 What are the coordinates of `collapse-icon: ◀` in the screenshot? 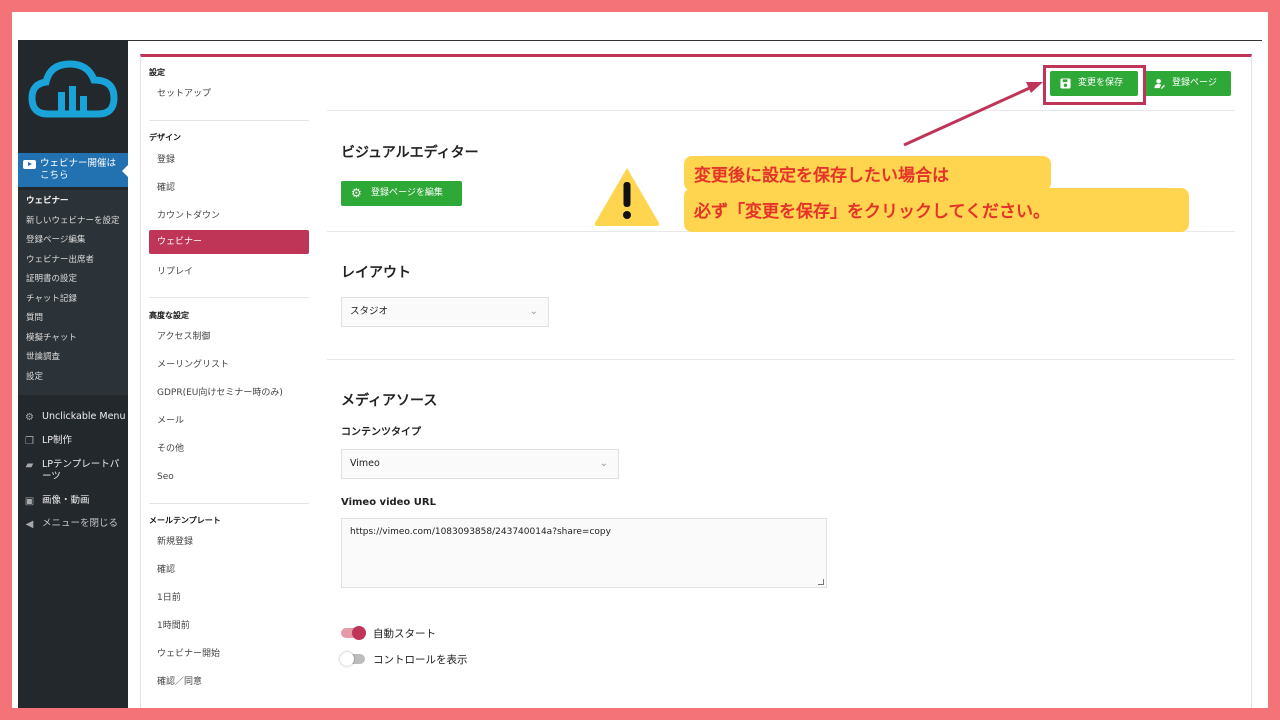 It's located at (29, 524).